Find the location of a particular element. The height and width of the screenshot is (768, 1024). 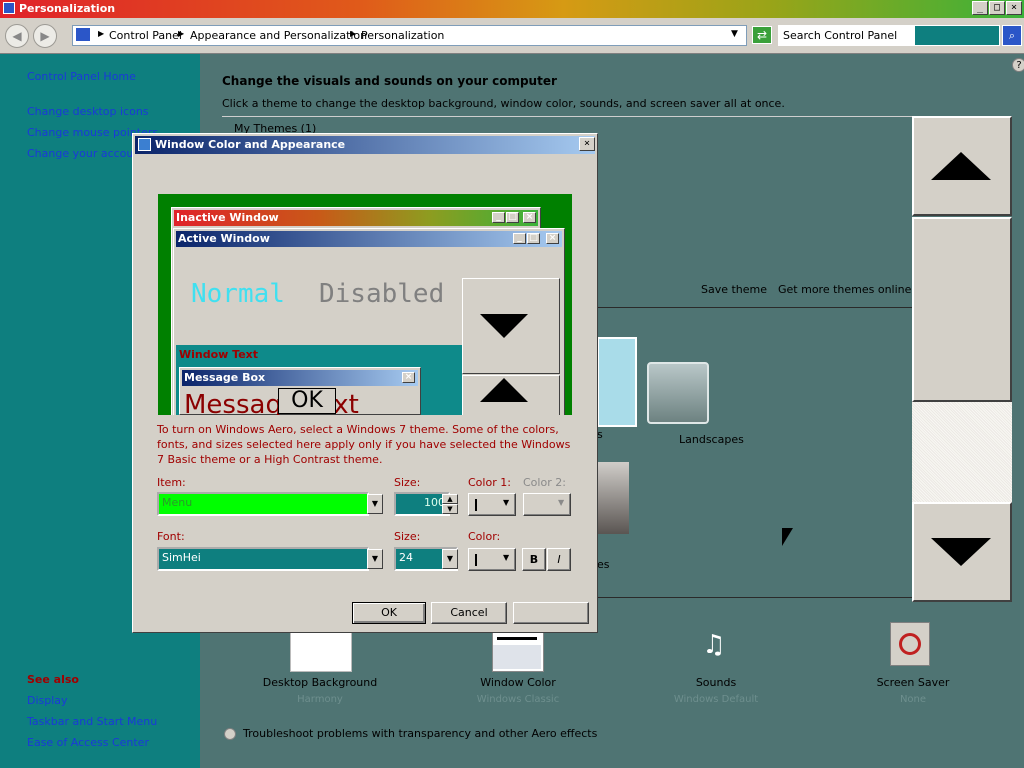

forward-button: ▶ is located at coordinates (45, 36).